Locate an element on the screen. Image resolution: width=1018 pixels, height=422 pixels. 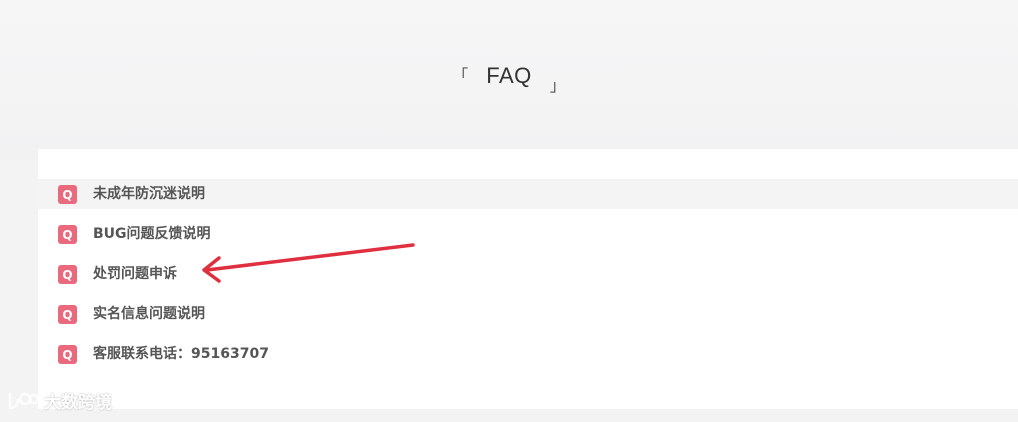
watermark: 大数跨境 is located at coordinates (59, 400).